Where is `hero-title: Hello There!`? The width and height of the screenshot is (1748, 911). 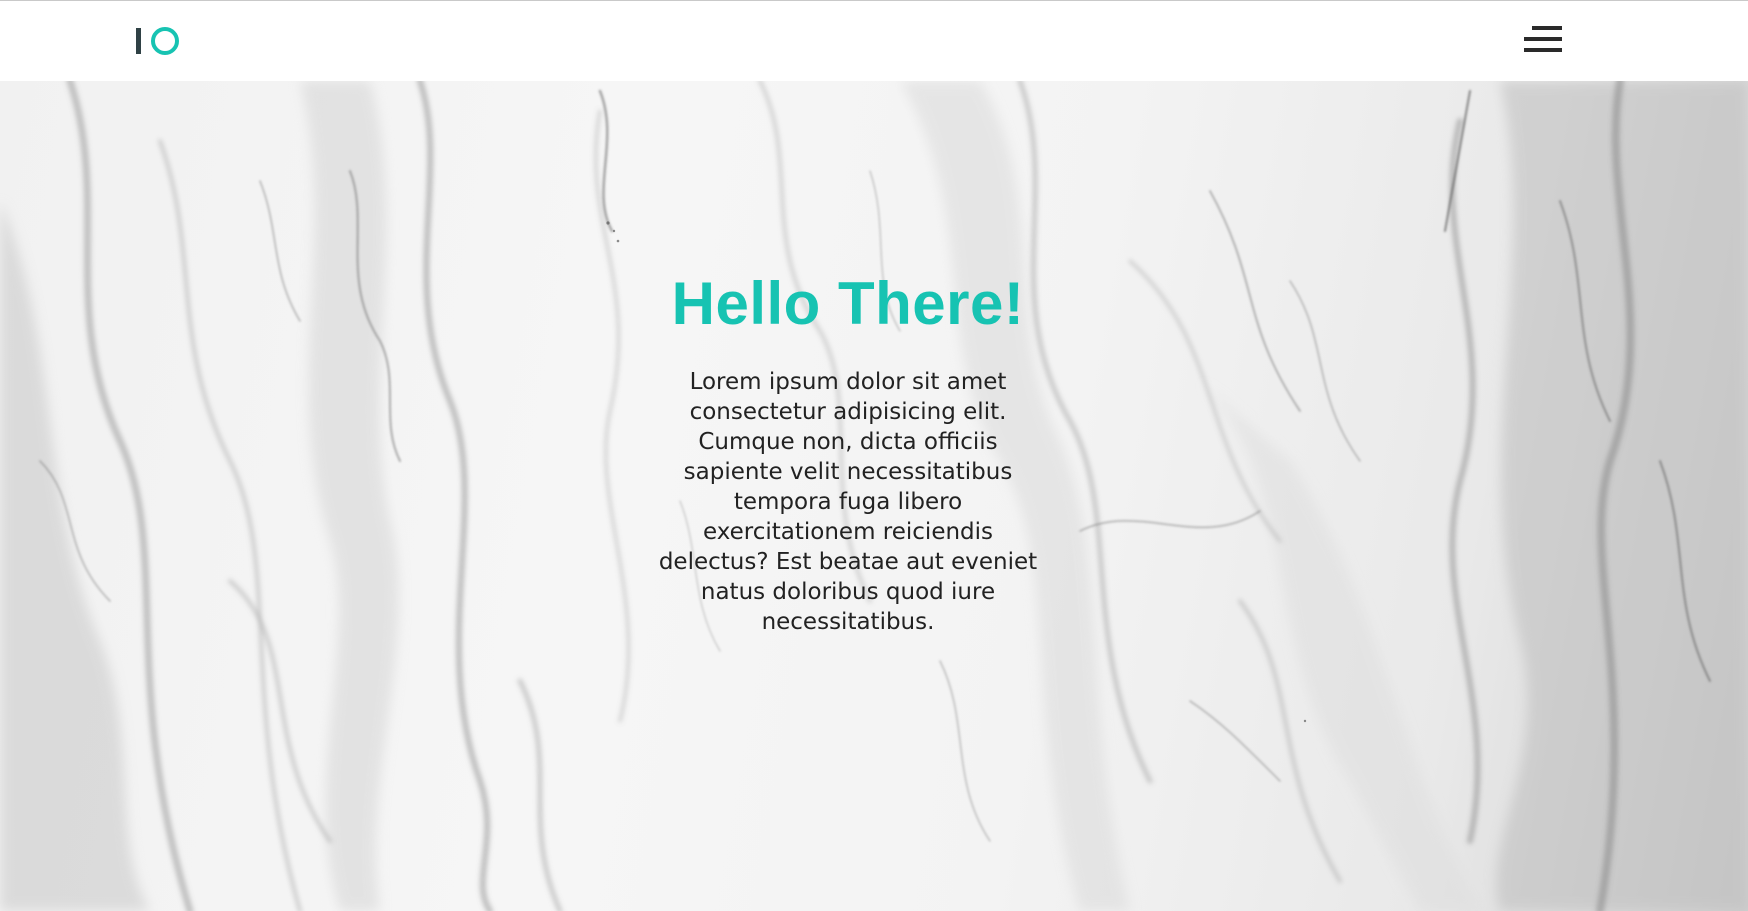
hero-title: Hello There! is located at coordinates (848, 303).